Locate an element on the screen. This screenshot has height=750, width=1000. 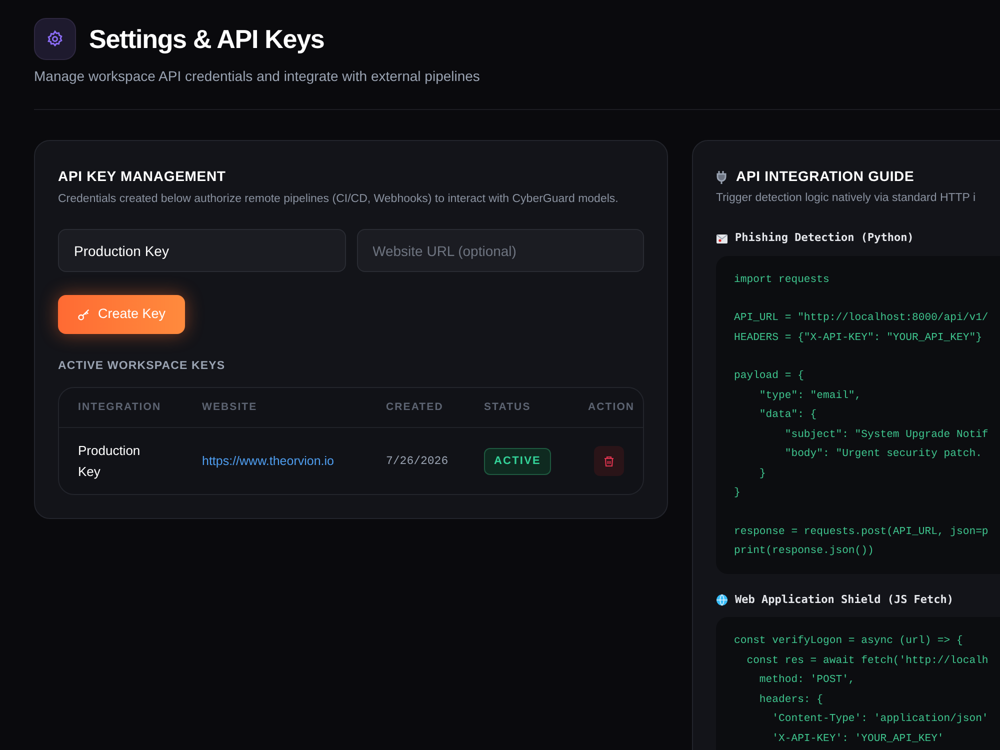
code-line: response = requests.post(API_URL, json=p is located at coordinates (862, 532).